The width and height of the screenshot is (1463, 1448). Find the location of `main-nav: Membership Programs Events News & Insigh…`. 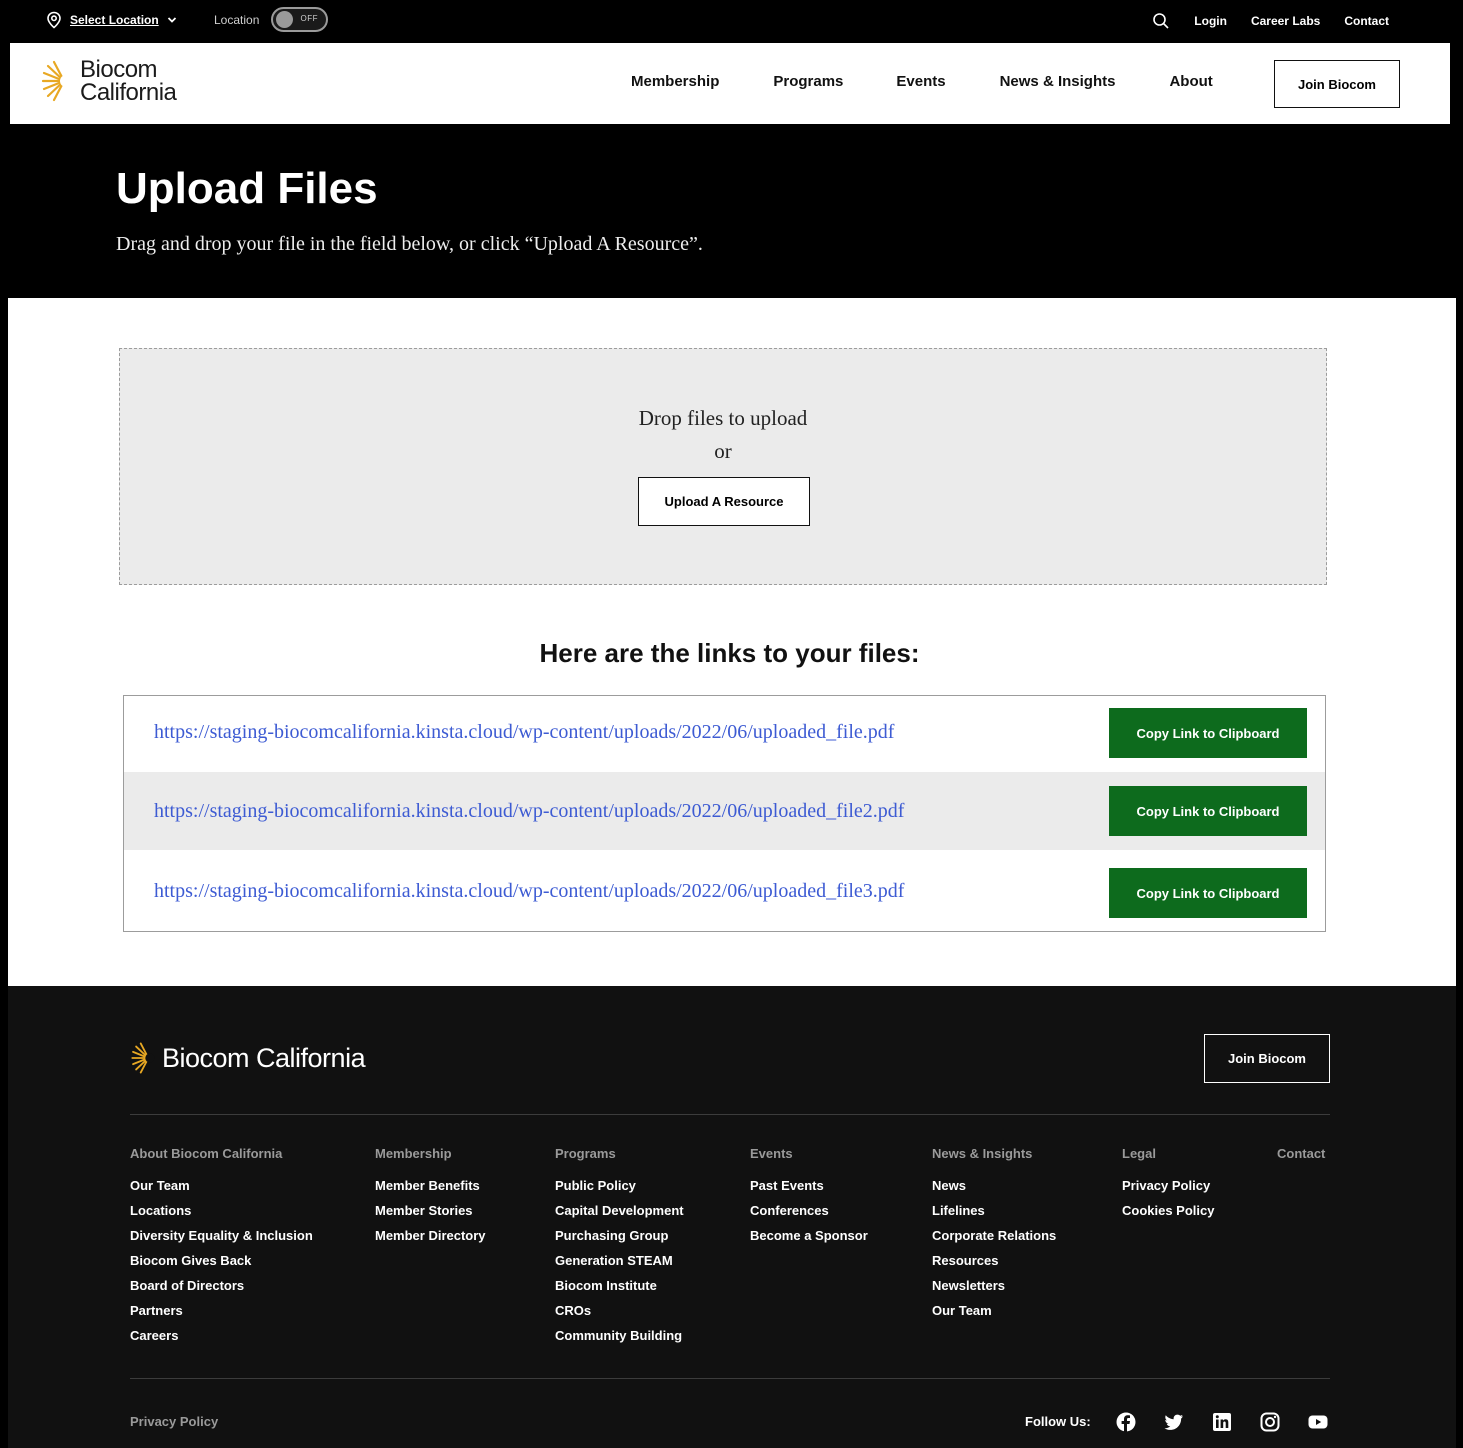

main-nav: Membership Programs Events News & Insigh… is located at coordinates (922, 81).